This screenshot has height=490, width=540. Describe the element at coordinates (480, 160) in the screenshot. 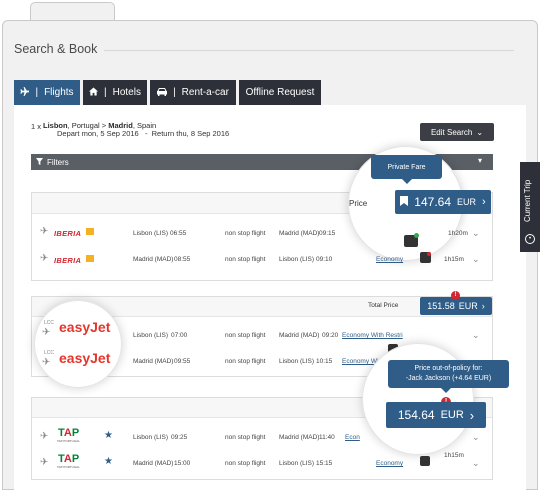

I see `chevron-down-icon: ▾` at that location.